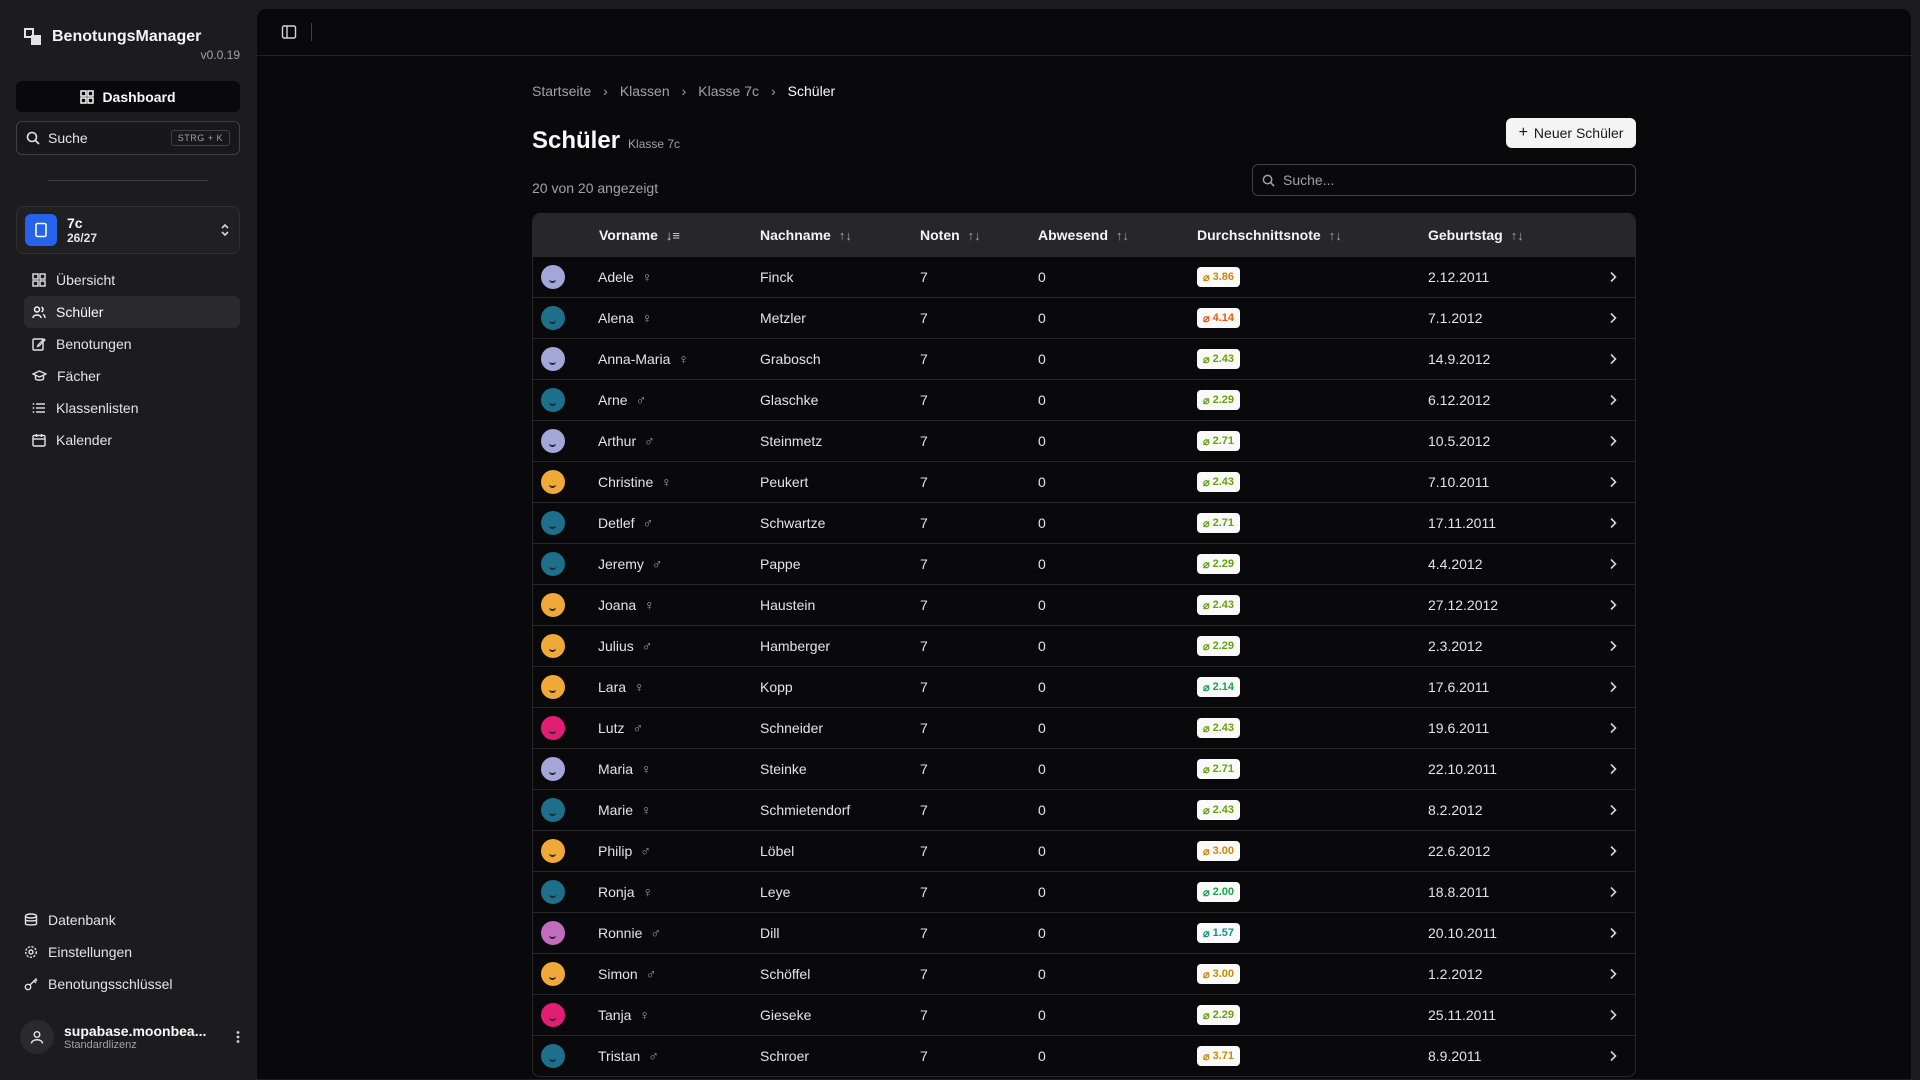 Image resolution: width=1920 pixels, height=1080 pixels. Describe the element at coordinates (791, 441) in the screenshot. I see `last-name: Steinmetz` at that location.